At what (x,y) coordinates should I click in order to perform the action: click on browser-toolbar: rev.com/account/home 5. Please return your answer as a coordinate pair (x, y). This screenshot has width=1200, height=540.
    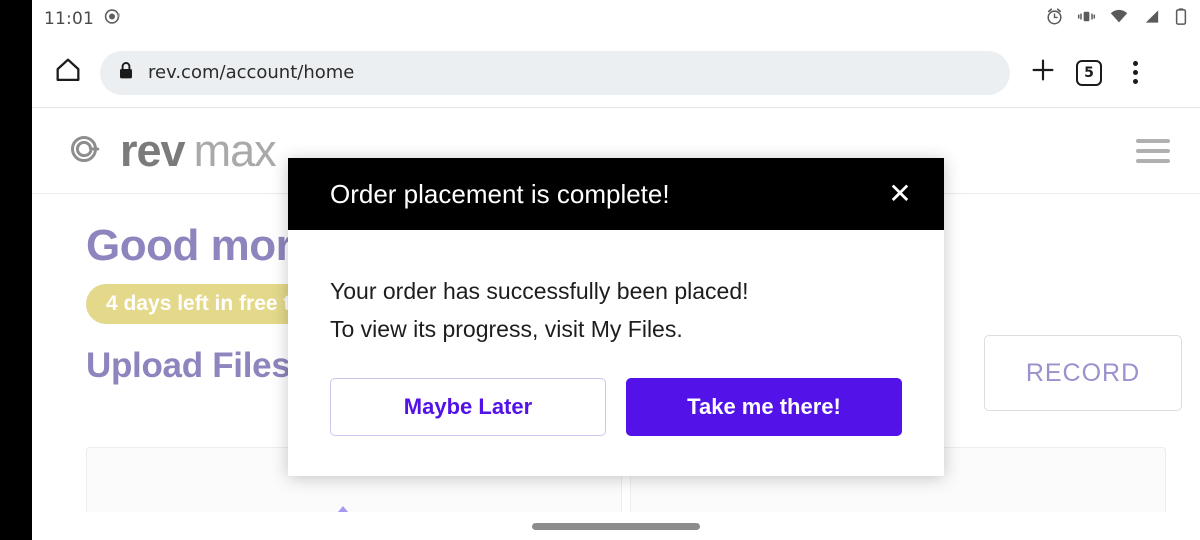
    Looking at the image, I should click on (616, 73).